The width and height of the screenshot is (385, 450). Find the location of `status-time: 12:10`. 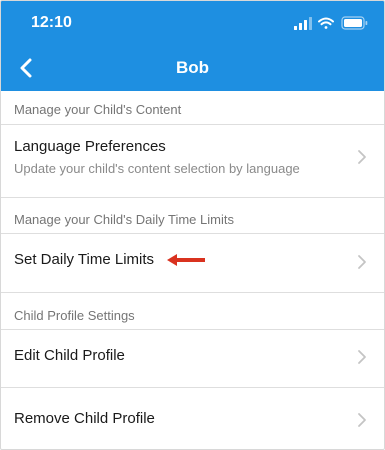

status-time: 12:10 is located at coordinates (51, 22).